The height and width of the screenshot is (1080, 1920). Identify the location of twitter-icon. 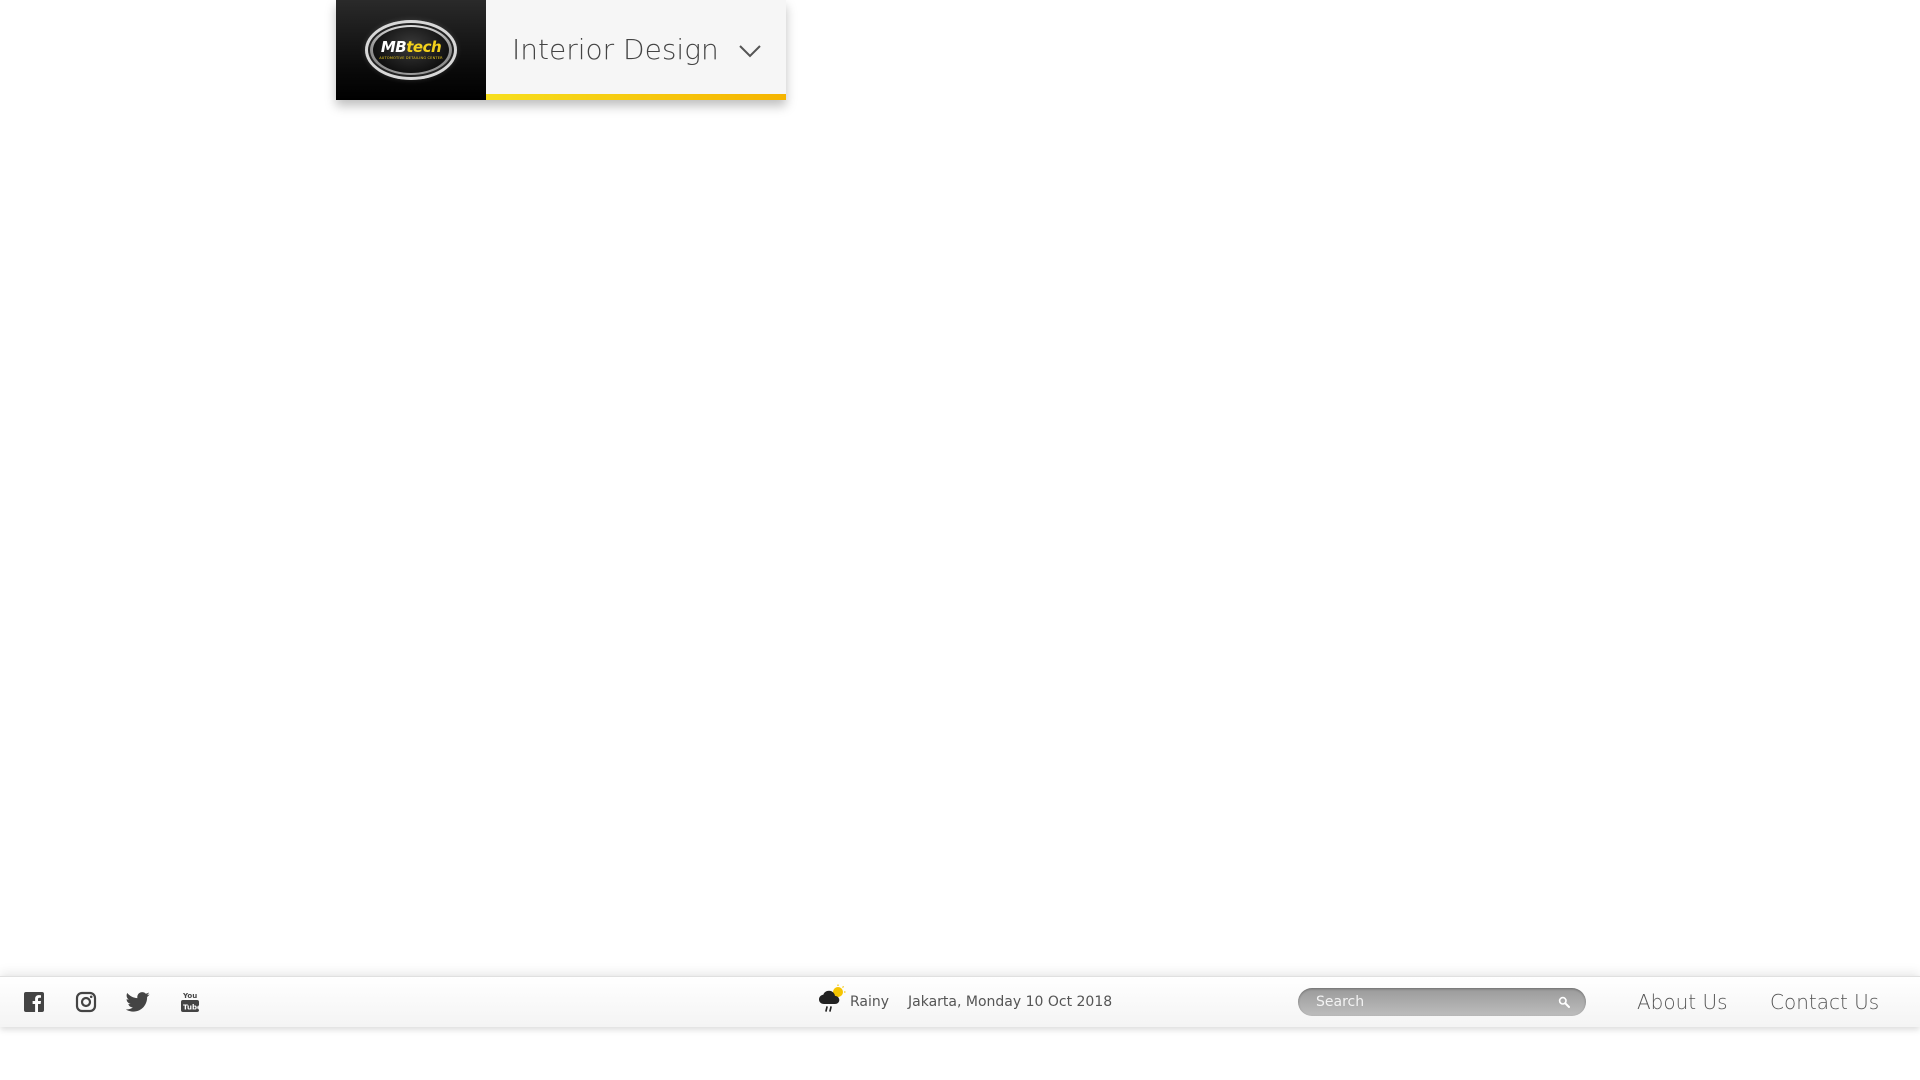
(138, 1002).